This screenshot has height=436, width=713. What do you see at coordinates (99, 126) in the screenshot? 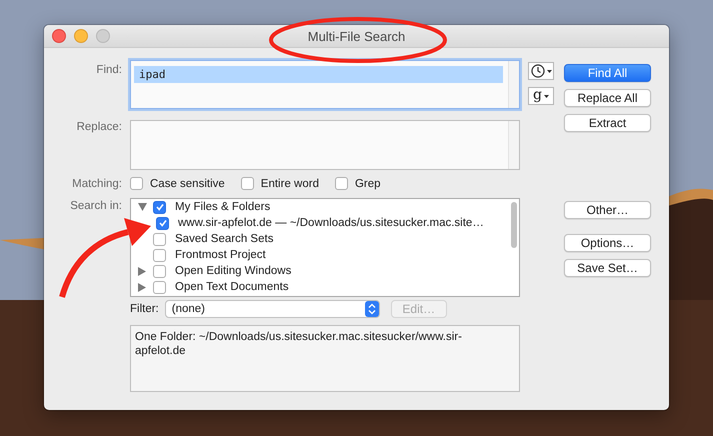
I see `replace-label: Replace:` at bounding box center [99, 126].